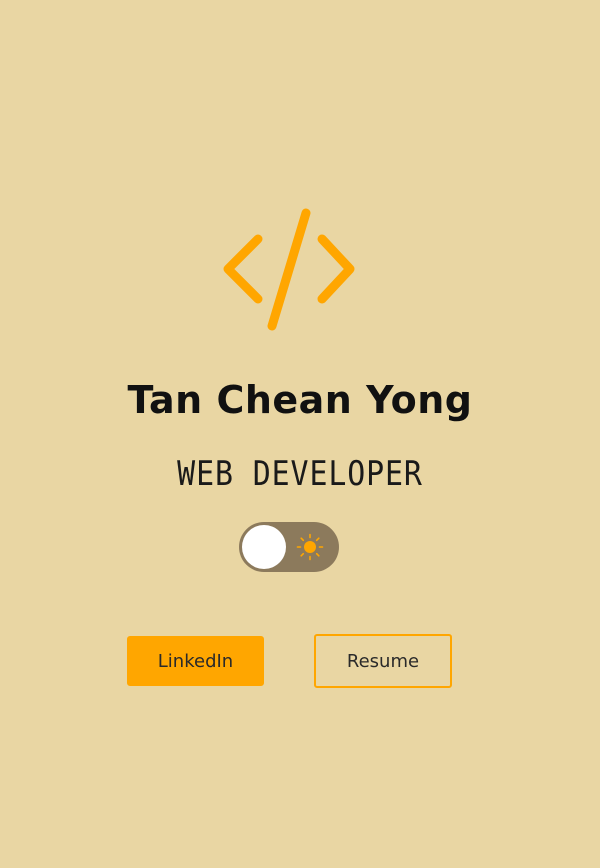 This screenshot has height=868, width=600. I want to click on profile-name: Tan Chean Yong, so click(300, 400).